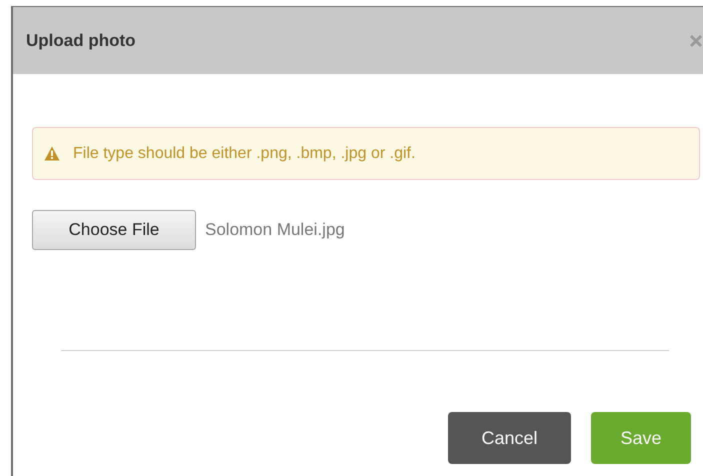  I want to click on file-name: Solomon Mulei.jpg, so click(275, 230).